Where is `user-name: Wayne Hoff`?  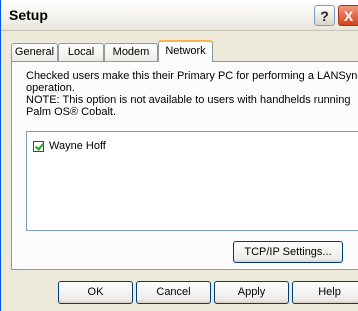
user-name: Wayne Hoff is located at coordinates (77, 146).